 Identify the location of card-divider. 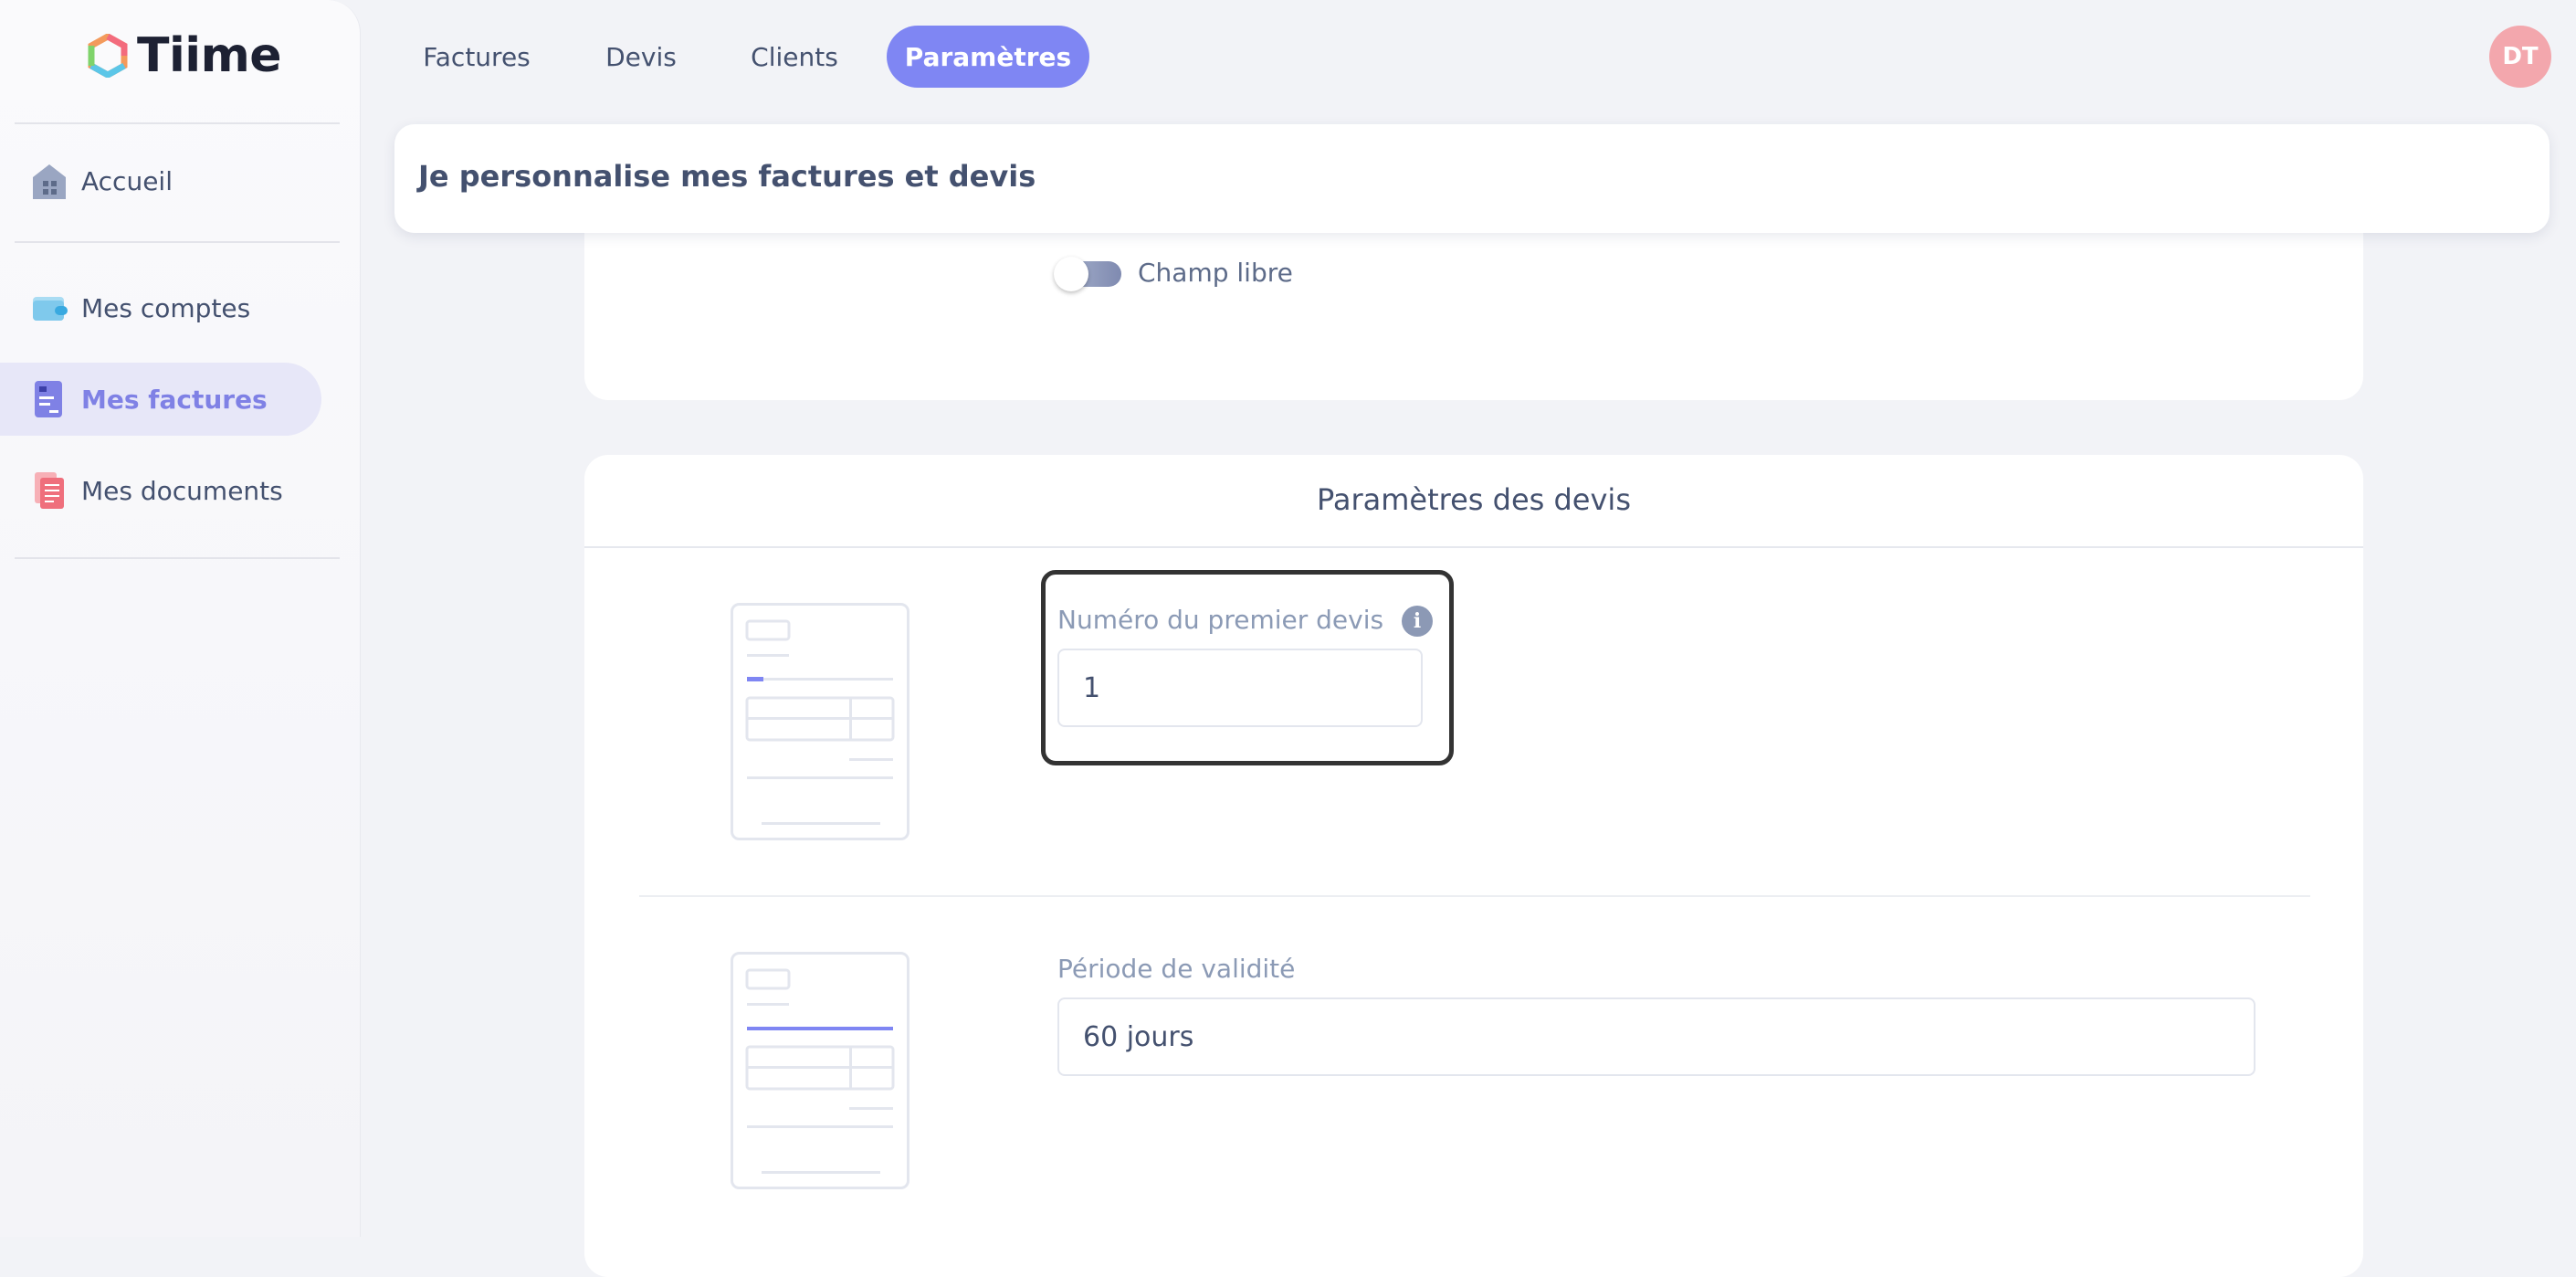
(1473, 547).